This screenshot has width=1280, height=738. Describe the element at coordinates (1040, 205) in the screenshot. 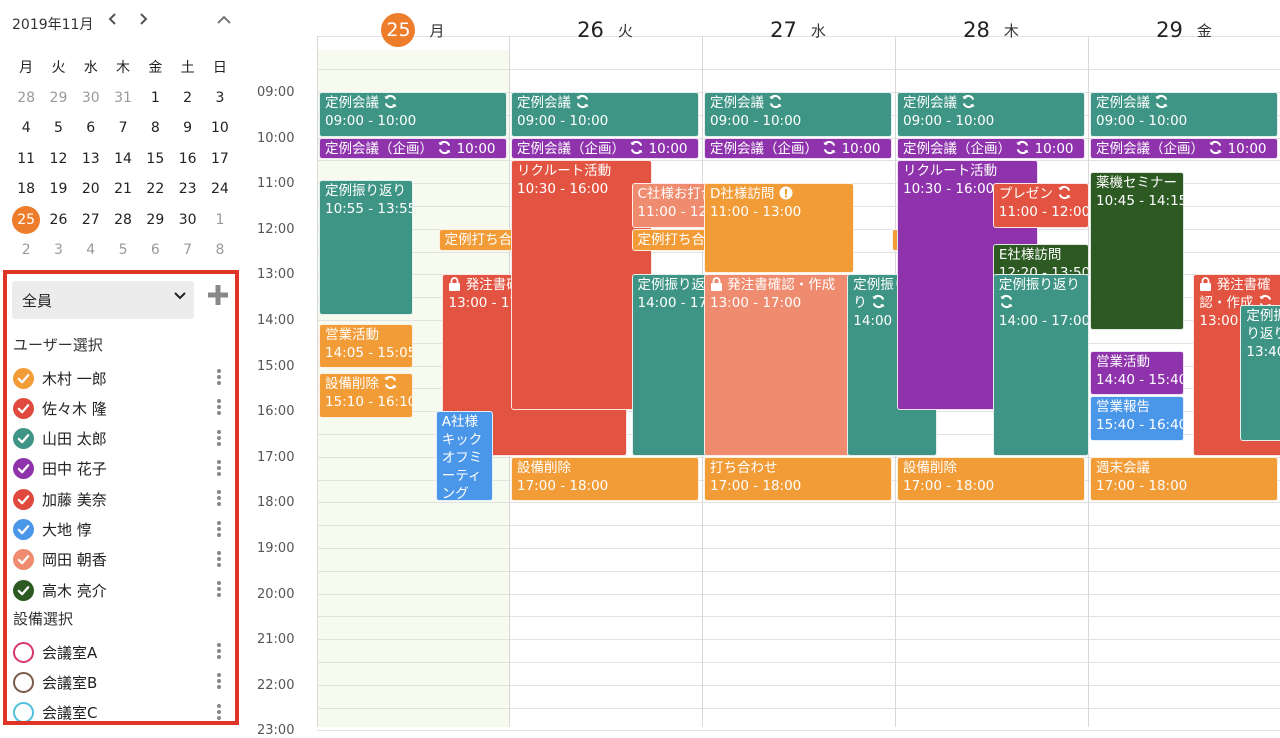

I see `calendar-event: プレゼン 11:00 - 12:00` at that location.